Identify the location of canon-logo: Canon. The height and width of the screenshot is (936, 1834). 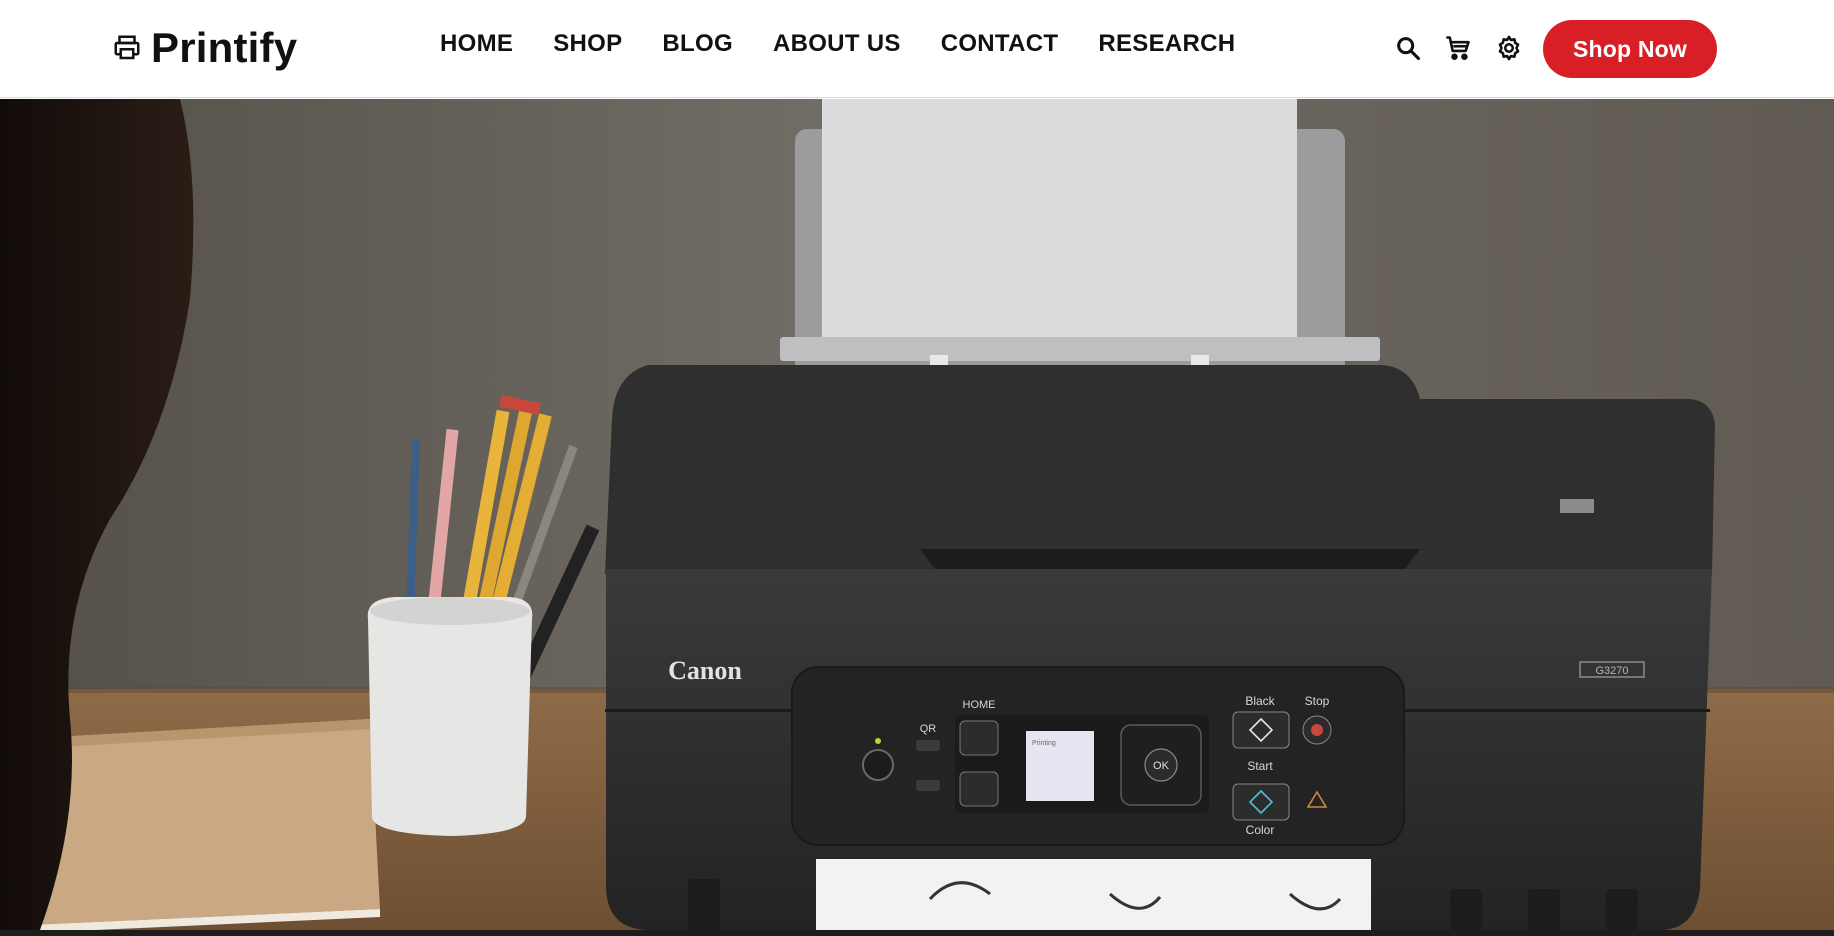
(705, 670).